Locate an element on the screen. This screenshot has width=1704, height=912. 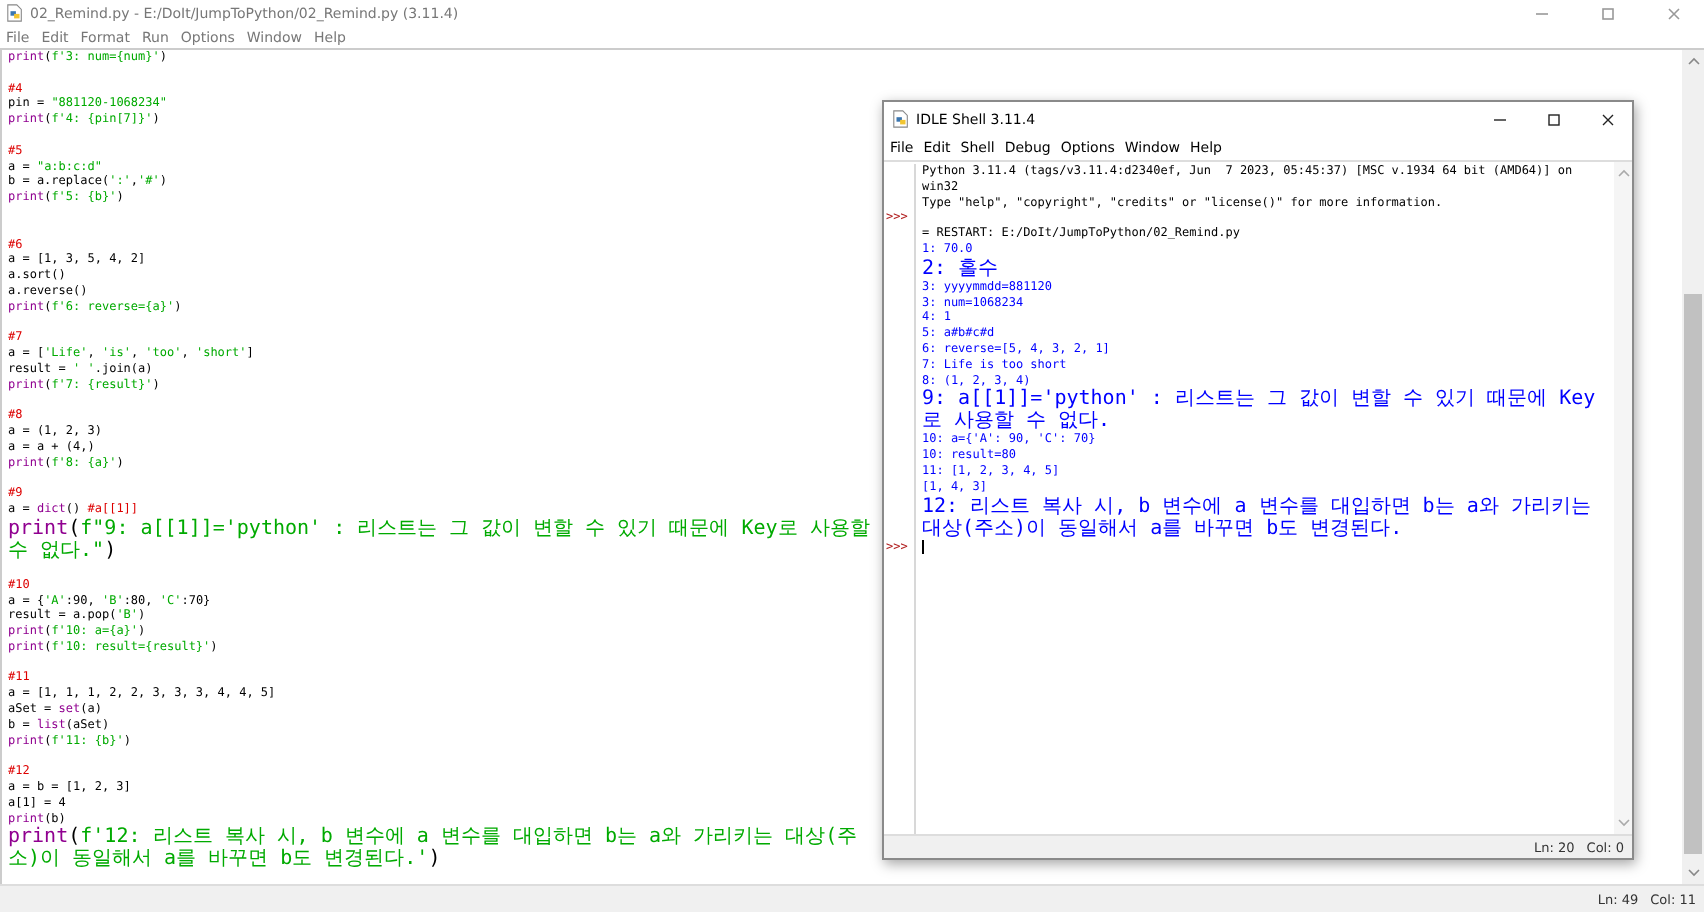
output-line: 12: 리스트 복사 시, b 변수에 a 변수를 대입하면 b는 a와 가리키는 대상(주소)이 동일해서 a를 바꾸면 b도 변경된다. is located at coordinates (1257, 517).